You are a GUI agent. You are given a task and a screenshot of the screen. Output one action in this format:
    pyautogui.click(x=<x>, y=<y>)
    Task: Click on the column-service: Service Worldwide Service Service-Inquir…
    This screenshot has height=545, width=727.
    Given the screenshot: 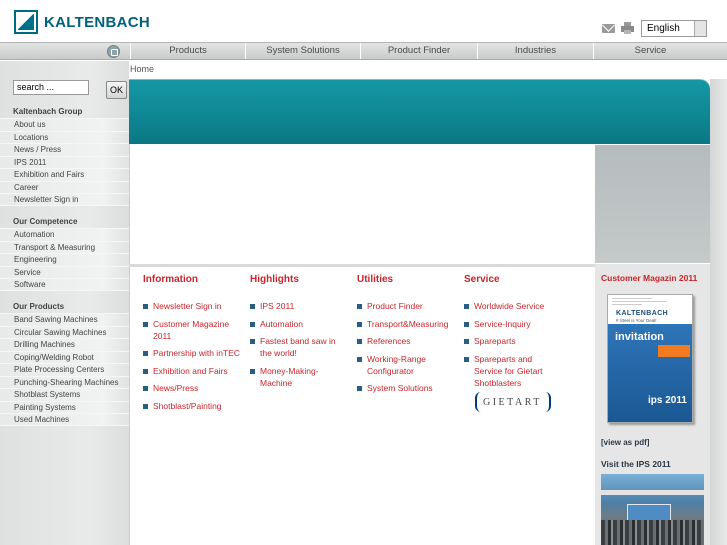 What is the action you would take?
    pyautogui.click(x=512, y=334)
    